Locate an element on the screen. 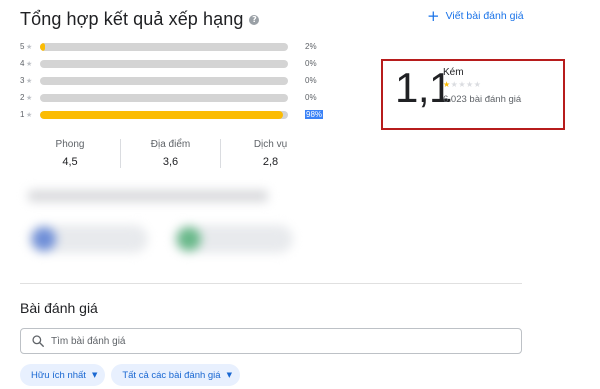 Image resolution: width=600 pixels, height=389 pixels. histogram-row: 4 ★ 0% is located at coordinates (171, 63).